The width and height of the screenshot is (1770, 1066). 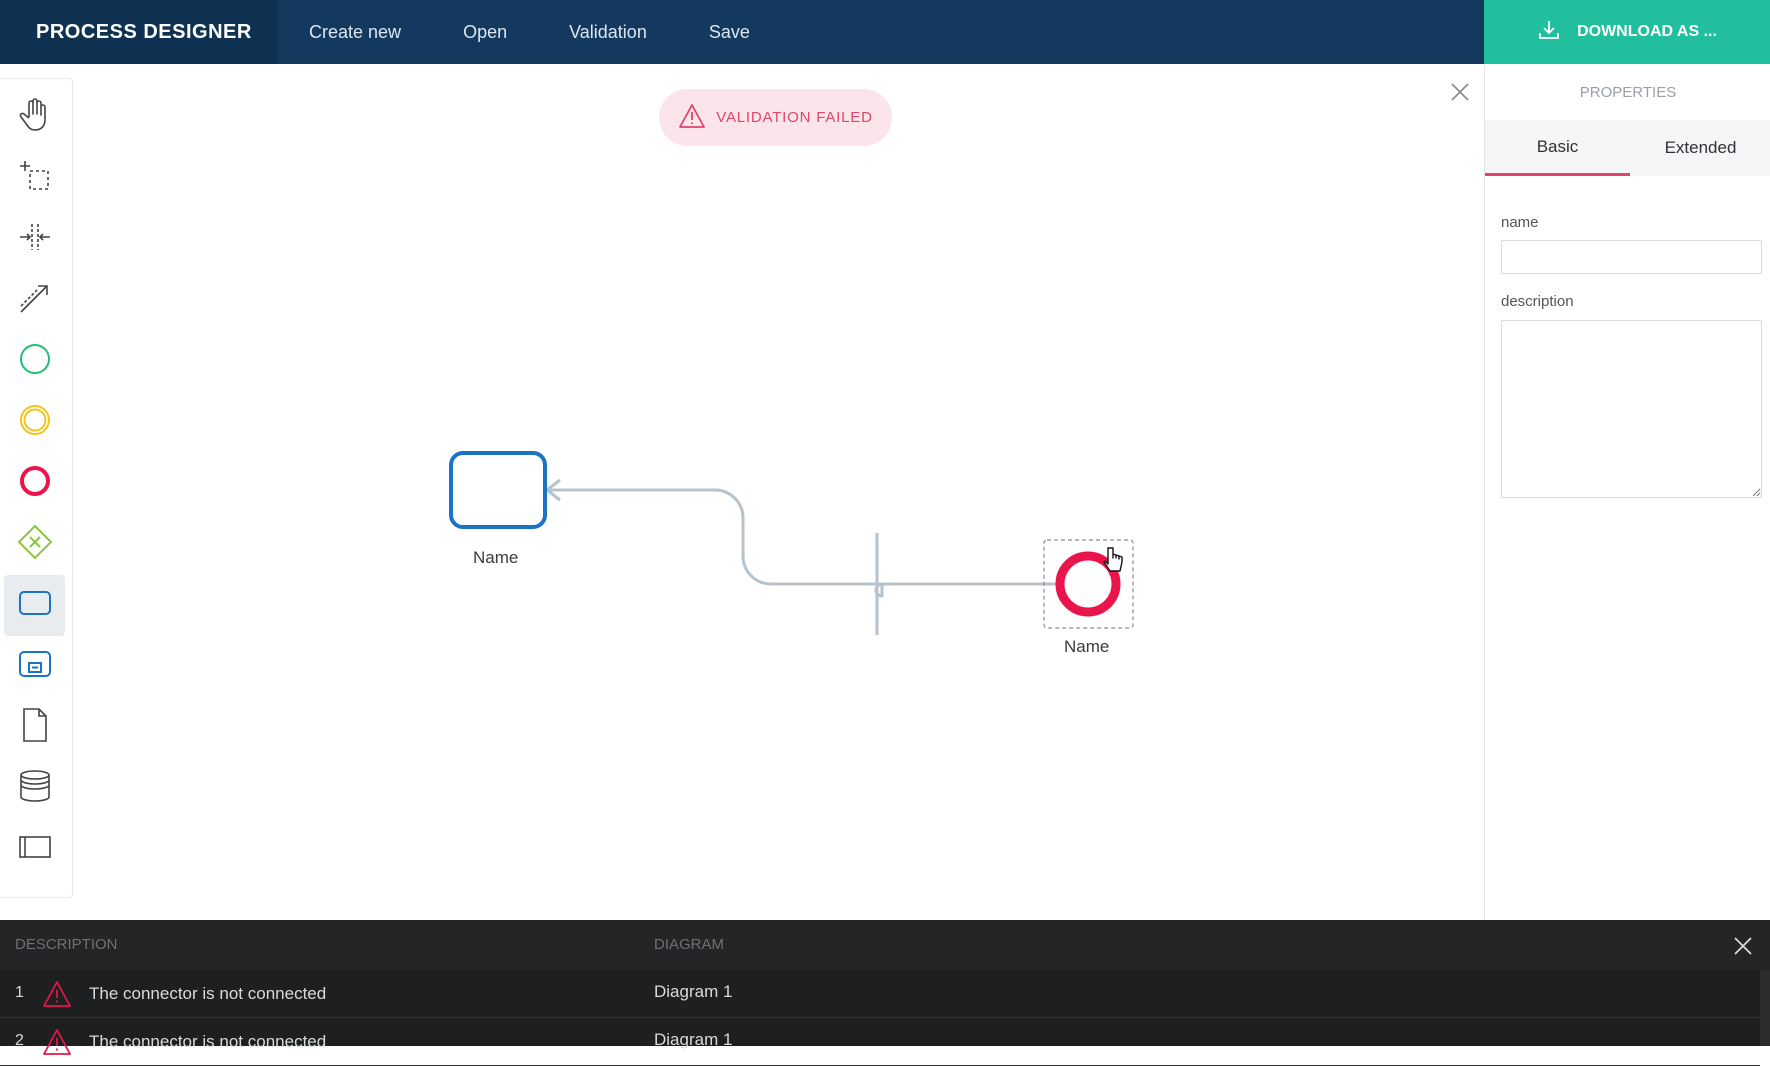 I want to click on column-diagram: DIAGRAM, so click(x=689, y=944).